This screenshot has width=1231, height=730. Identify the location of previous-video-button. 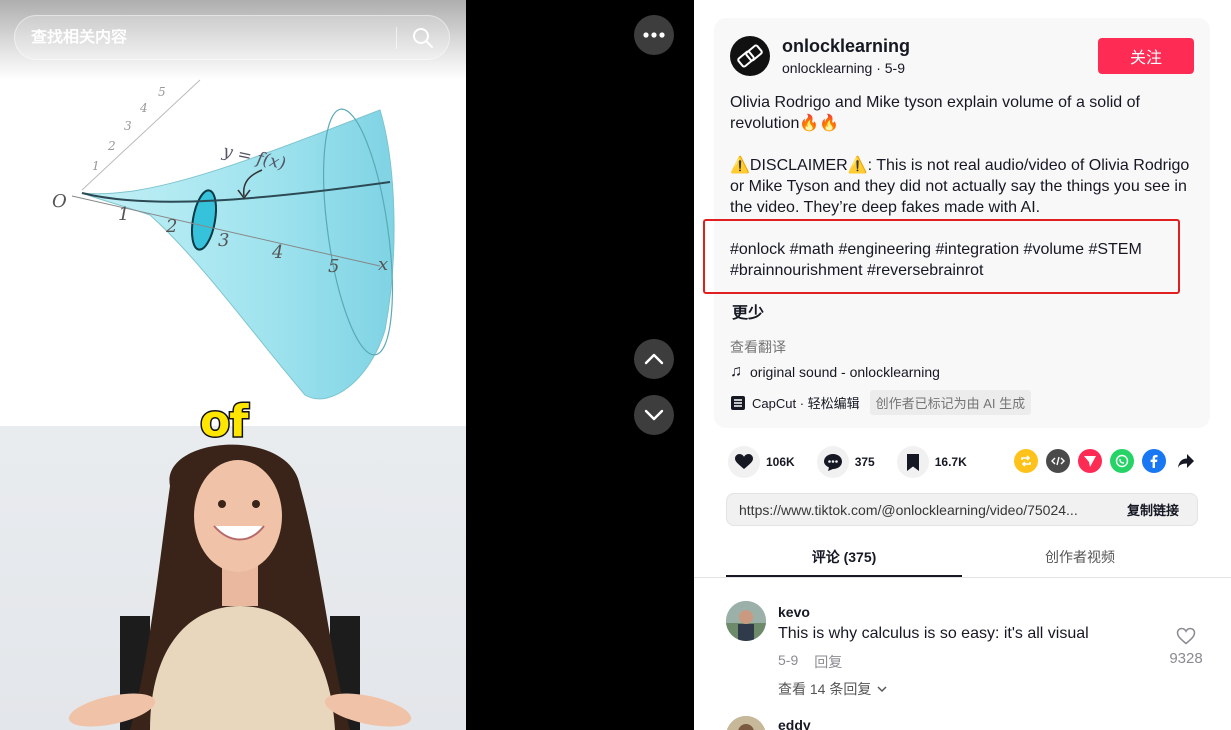
(654, 359).